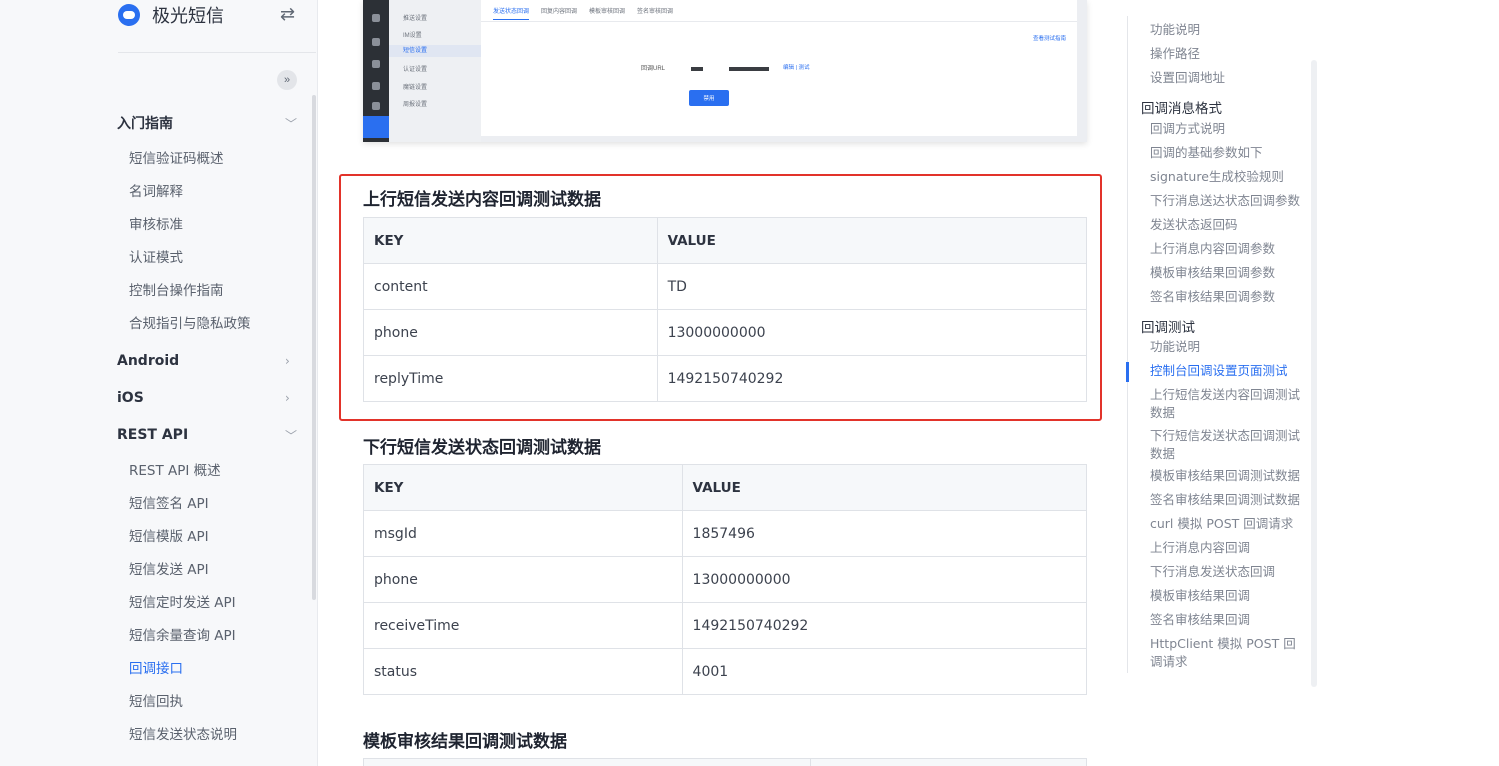 This screenshot has width=1499, height=766. What do you see at coordinates (156, 732) in the screenshot?
I see `nav-item: 短信发送状态说明` at bounding box center [156, 732].